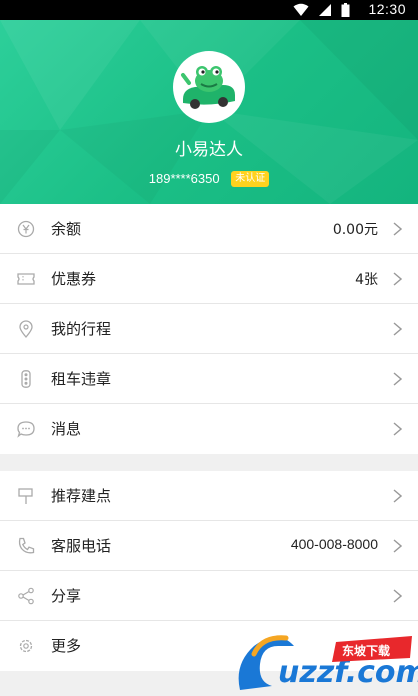 This screenshot has height=696, width=418. I want to click on menu-item-trips: 我的行程, so click(209, 329).